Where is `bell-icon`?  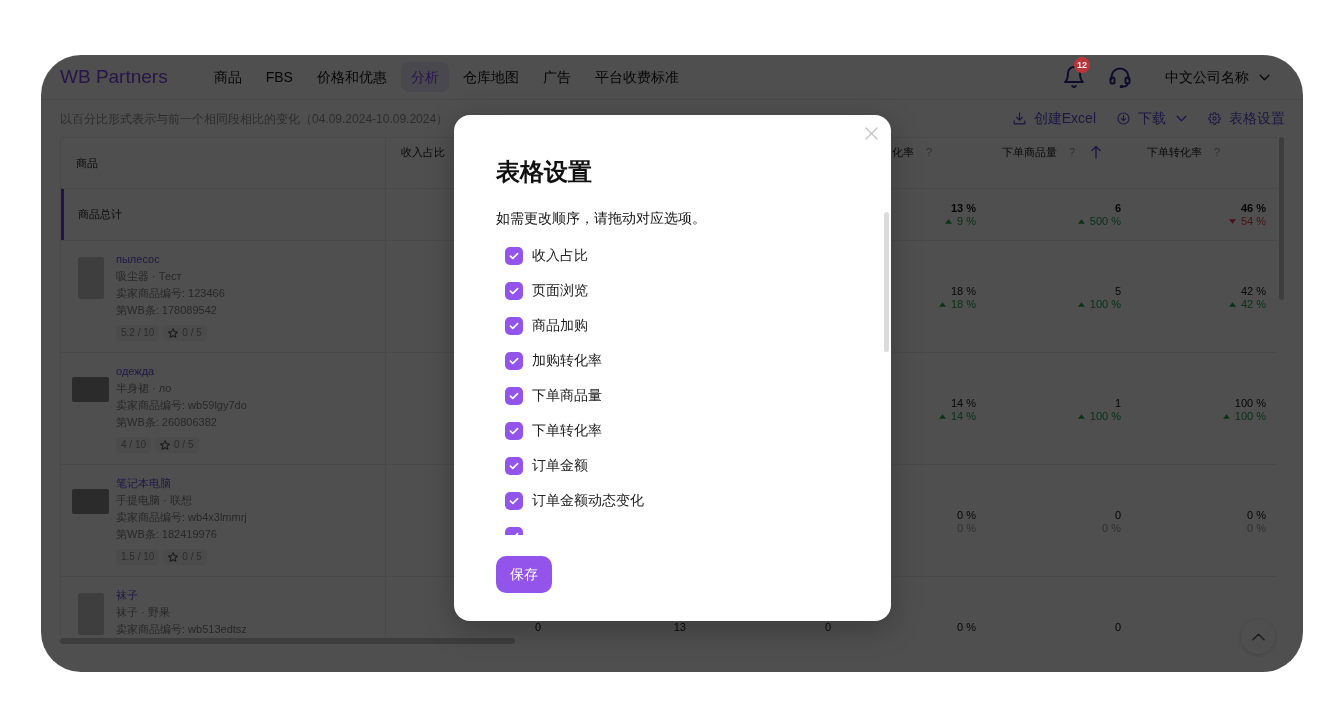 bell-icon is located at coordinates (1074, 77).